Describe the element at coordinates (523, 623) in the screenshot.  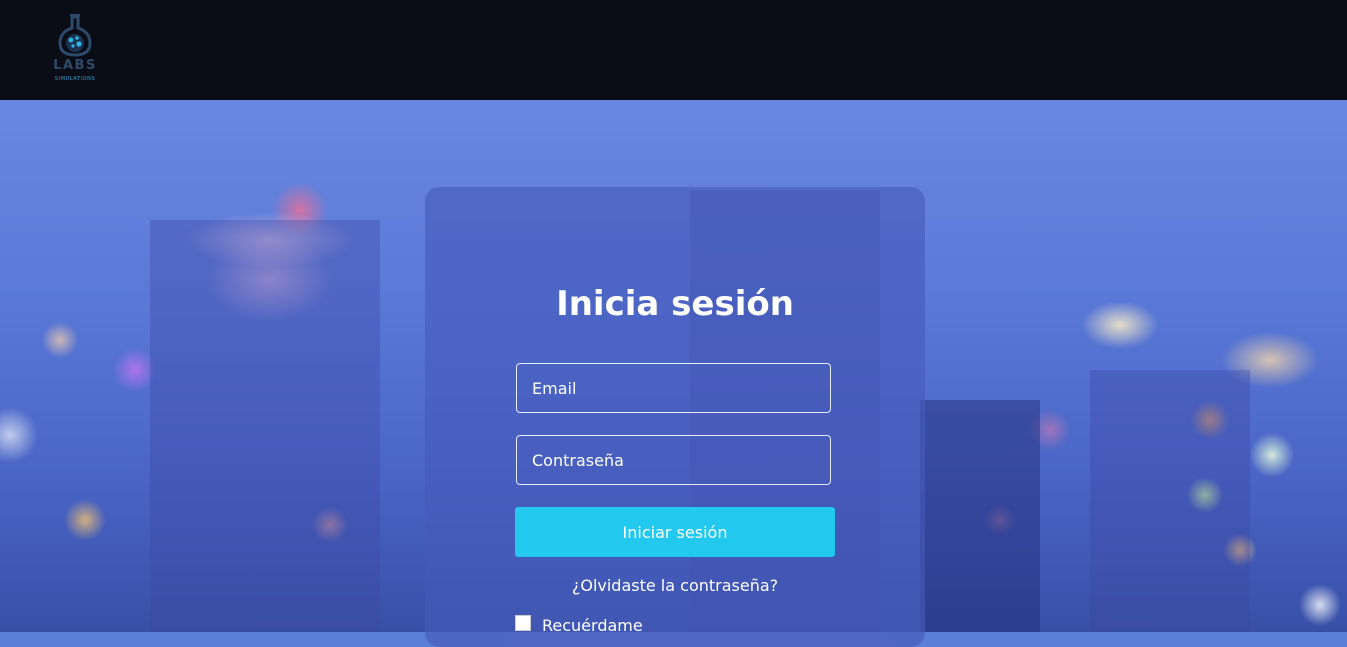
I see `remember-me-checkbox` at that location.